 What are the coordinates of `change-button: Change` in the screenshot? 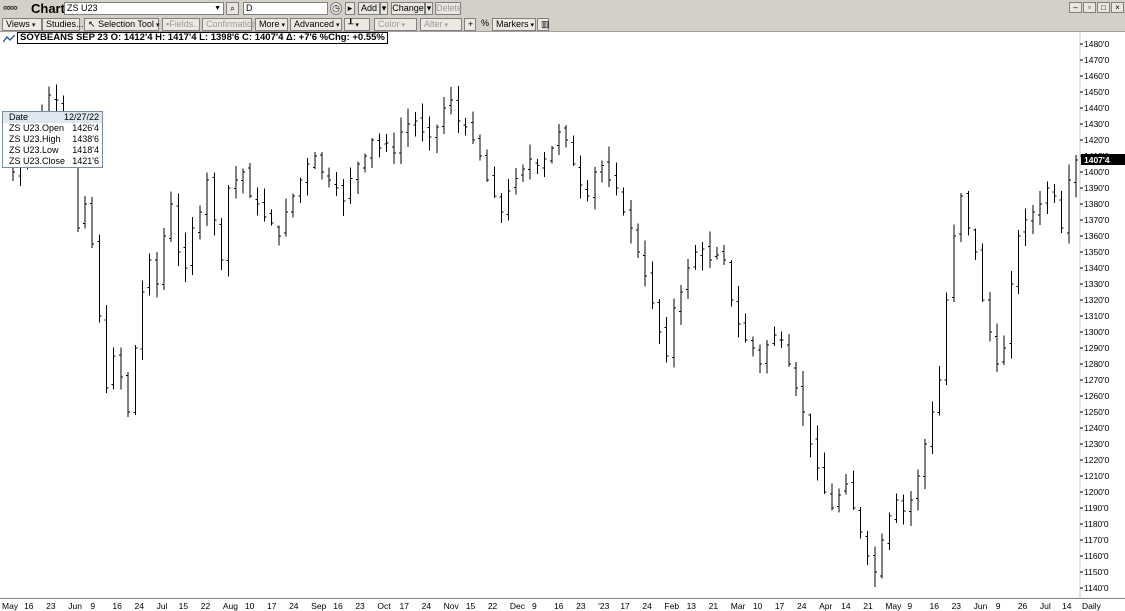 It's located at (408, 8).